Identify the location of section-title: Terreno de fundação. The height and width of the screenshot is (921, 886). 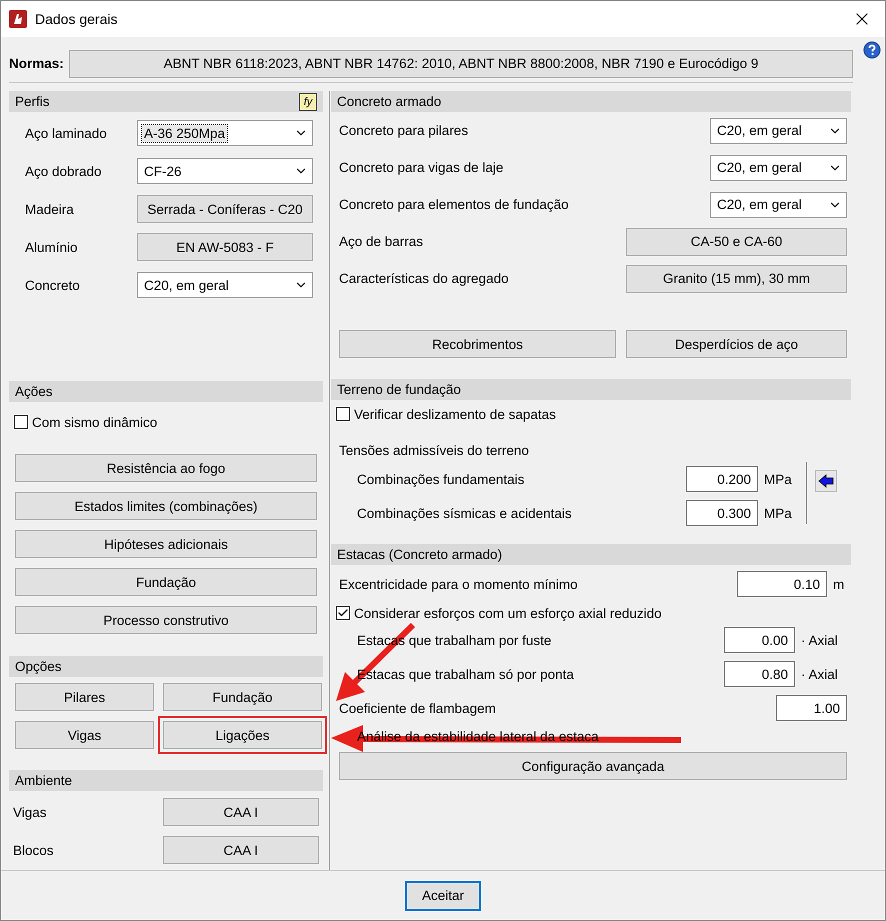
(399, 389).